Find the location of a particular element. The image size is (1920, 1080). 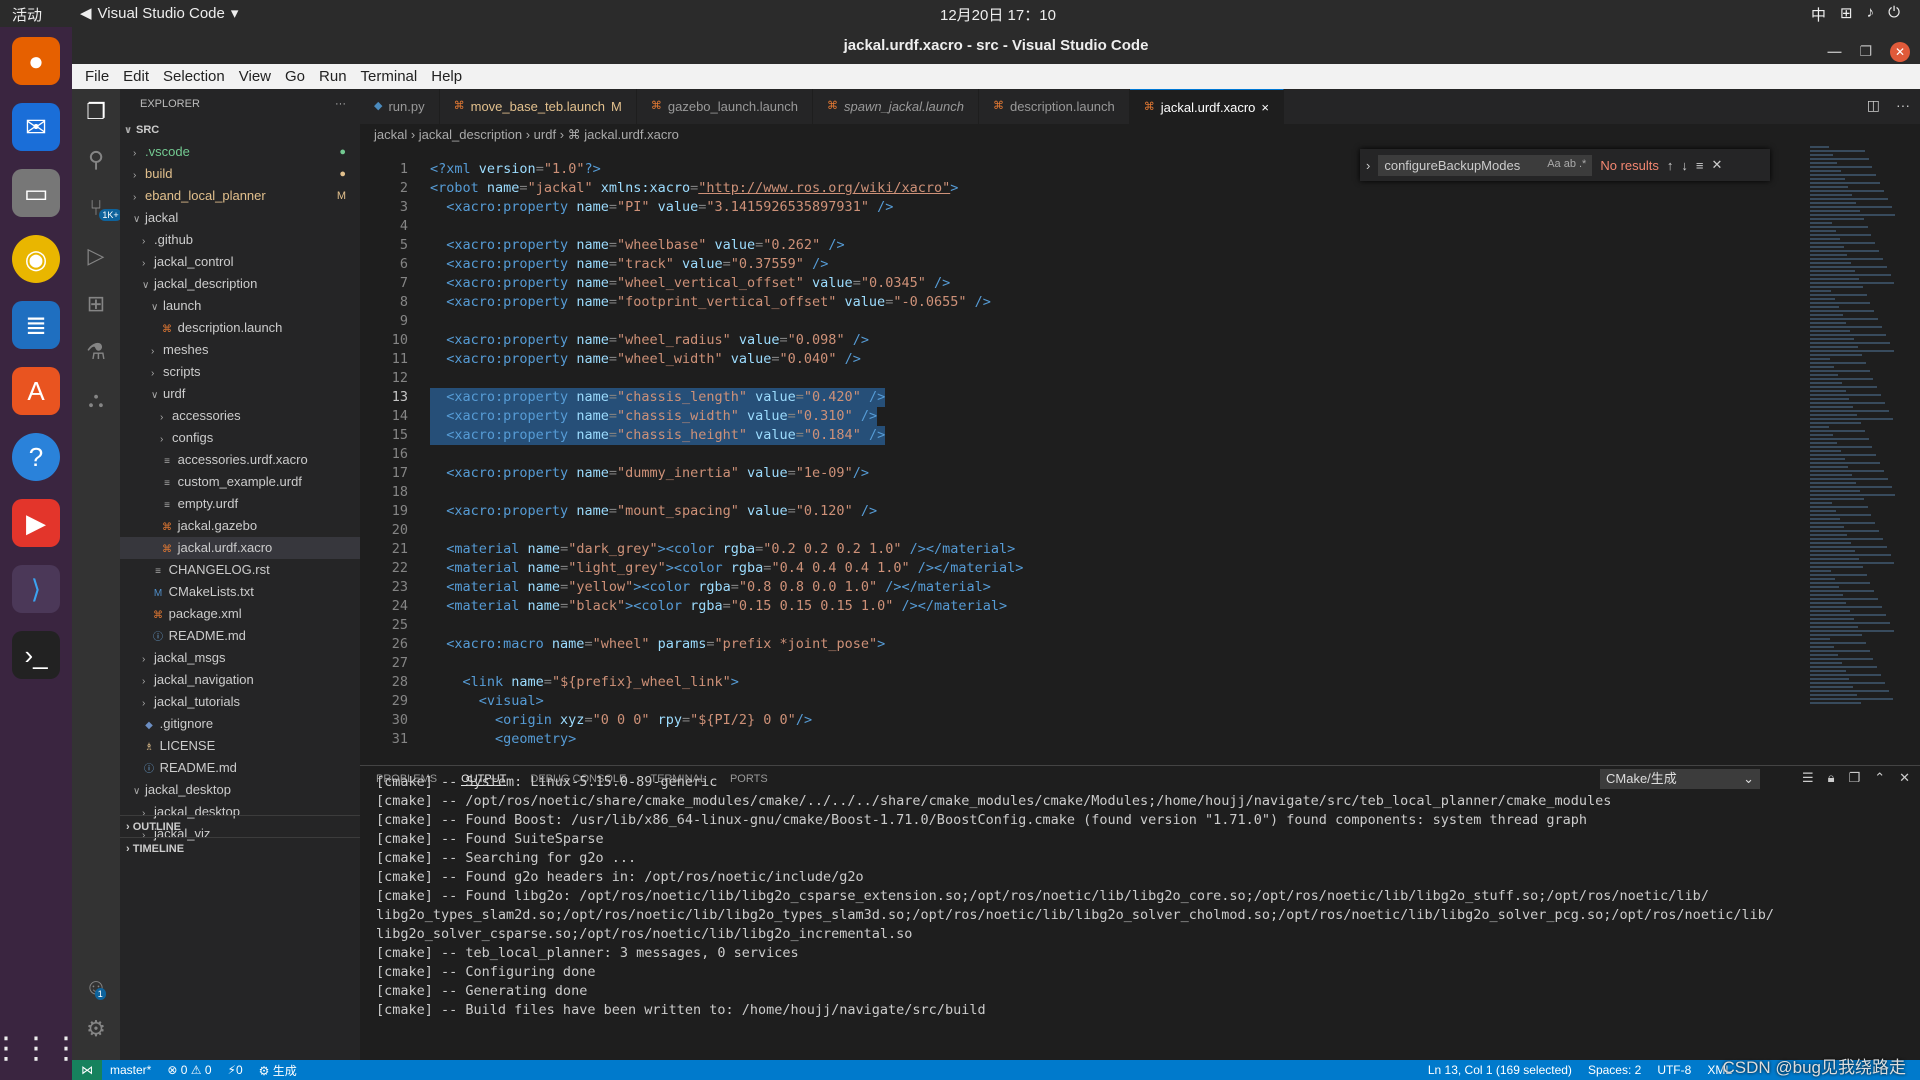

tree-folder: › jackal_control is located at coordinates (240, 262).